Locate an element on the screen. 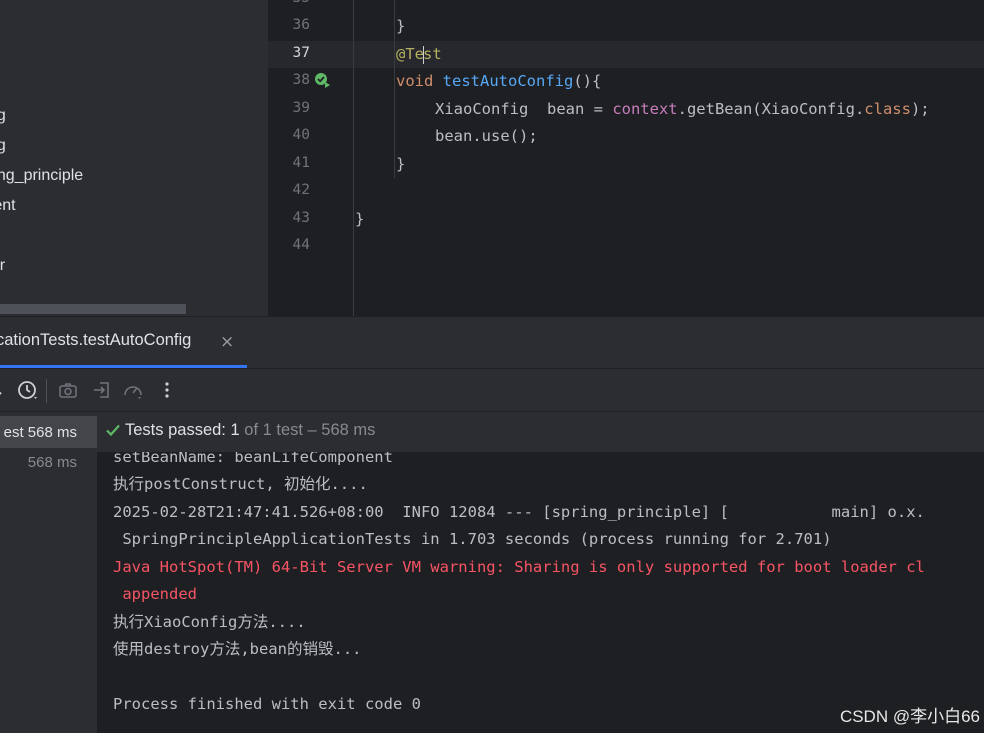  tab-run-configuration: cationTests.testAutoConfig is located at coordinates (95, 340).